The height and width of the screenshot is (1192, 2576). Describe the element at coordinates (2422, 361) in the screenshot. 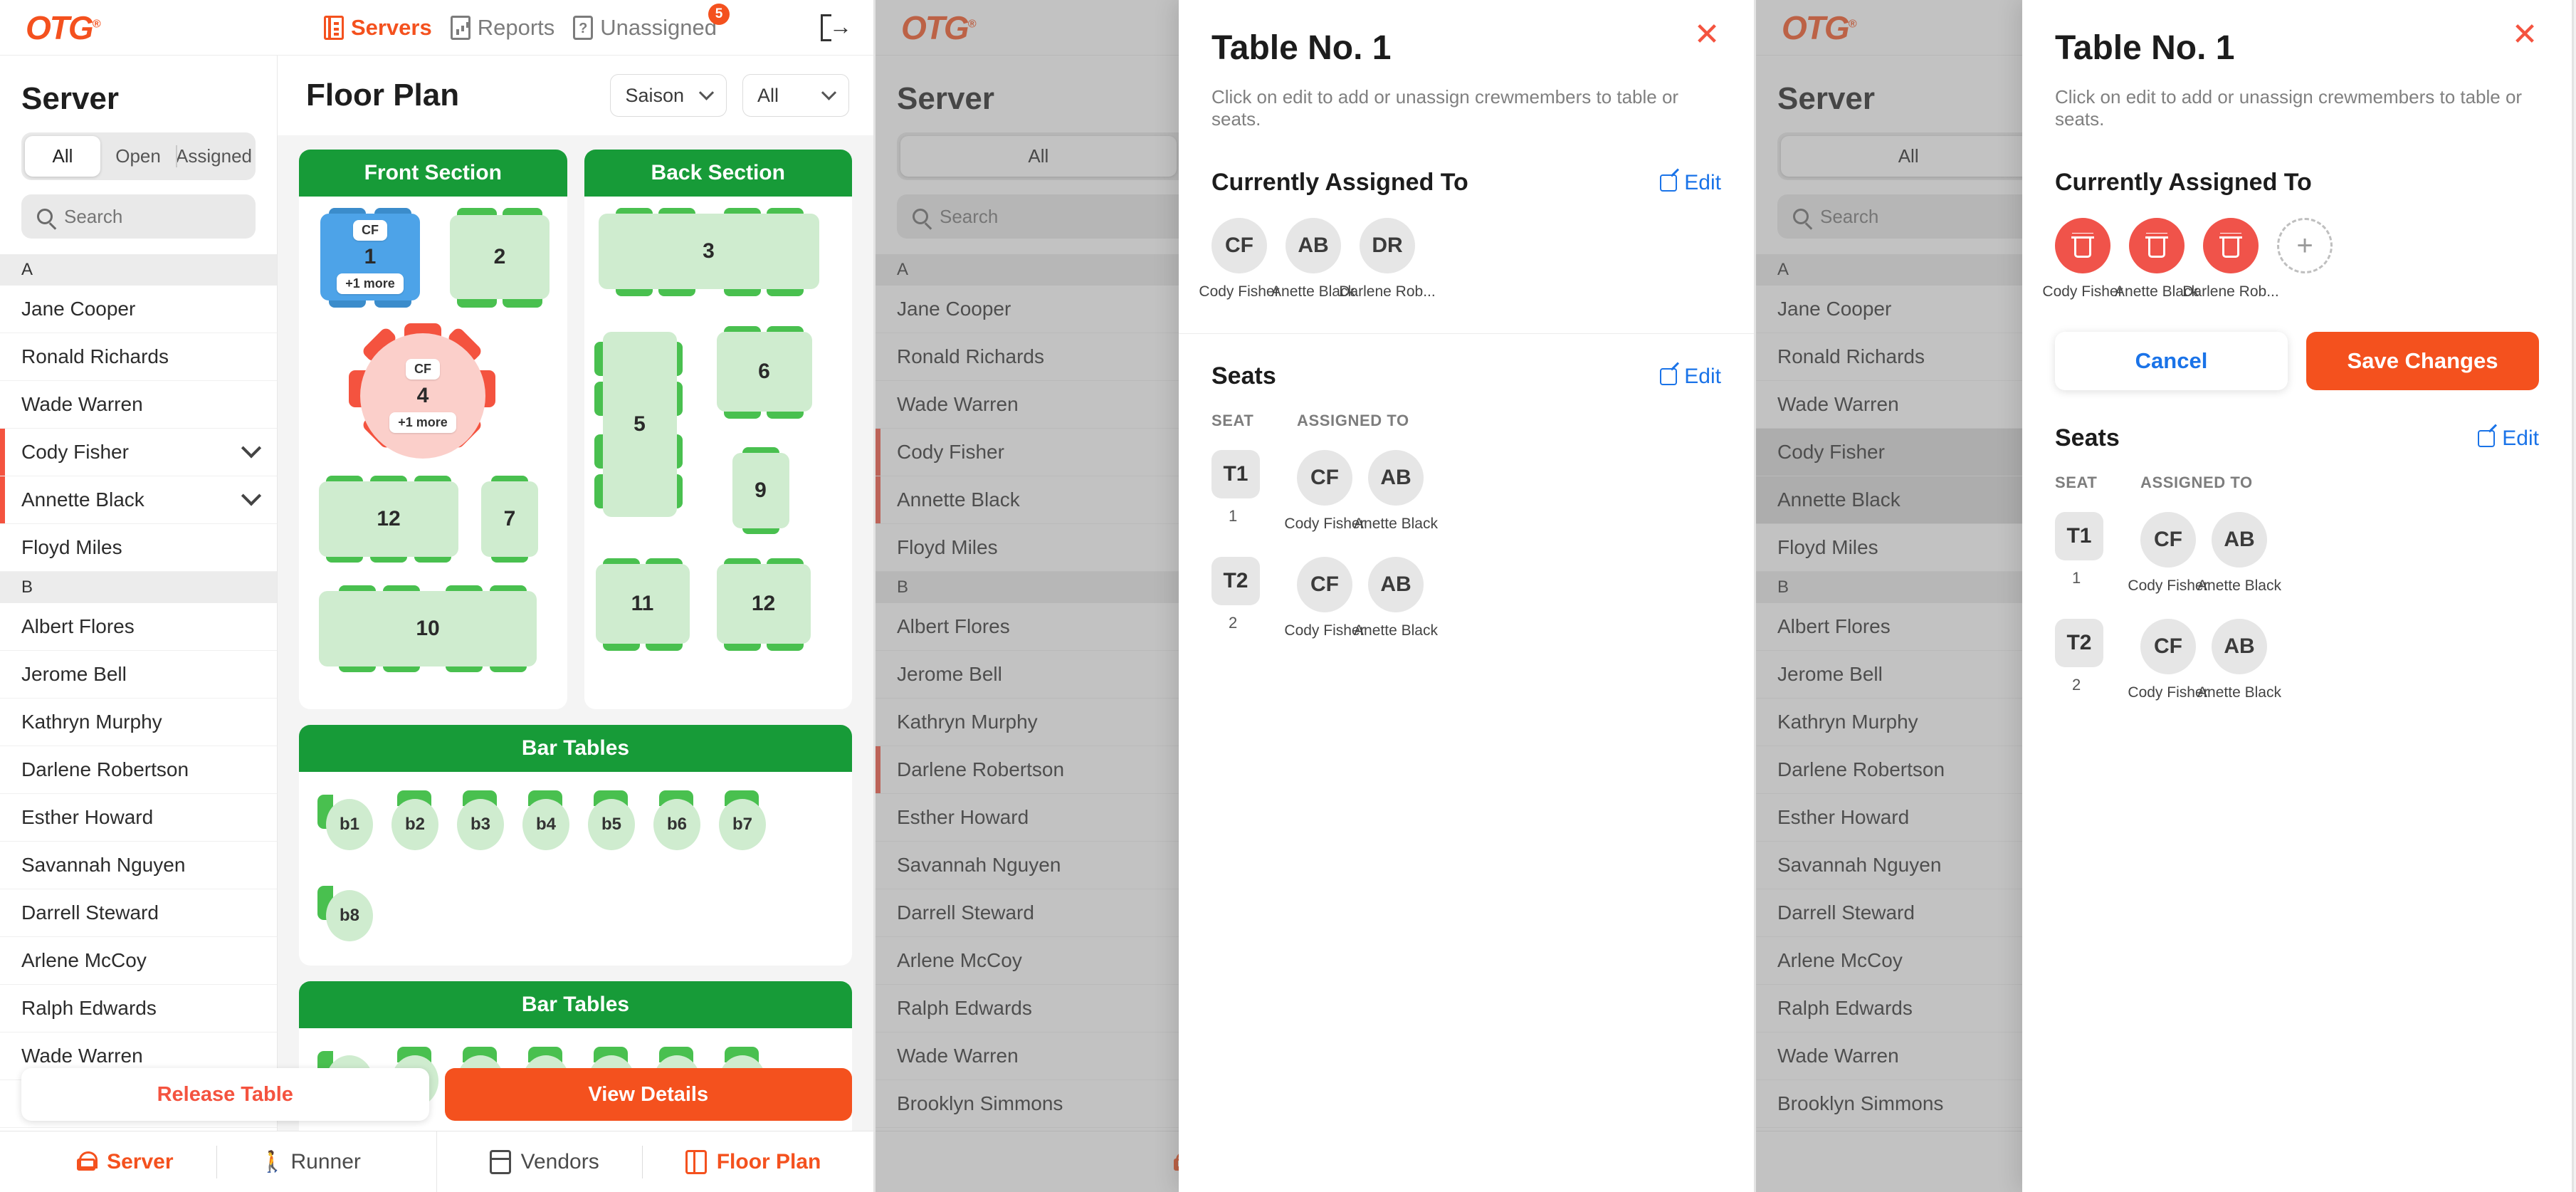

I see `save-changes-button: Save Changes` at that location.